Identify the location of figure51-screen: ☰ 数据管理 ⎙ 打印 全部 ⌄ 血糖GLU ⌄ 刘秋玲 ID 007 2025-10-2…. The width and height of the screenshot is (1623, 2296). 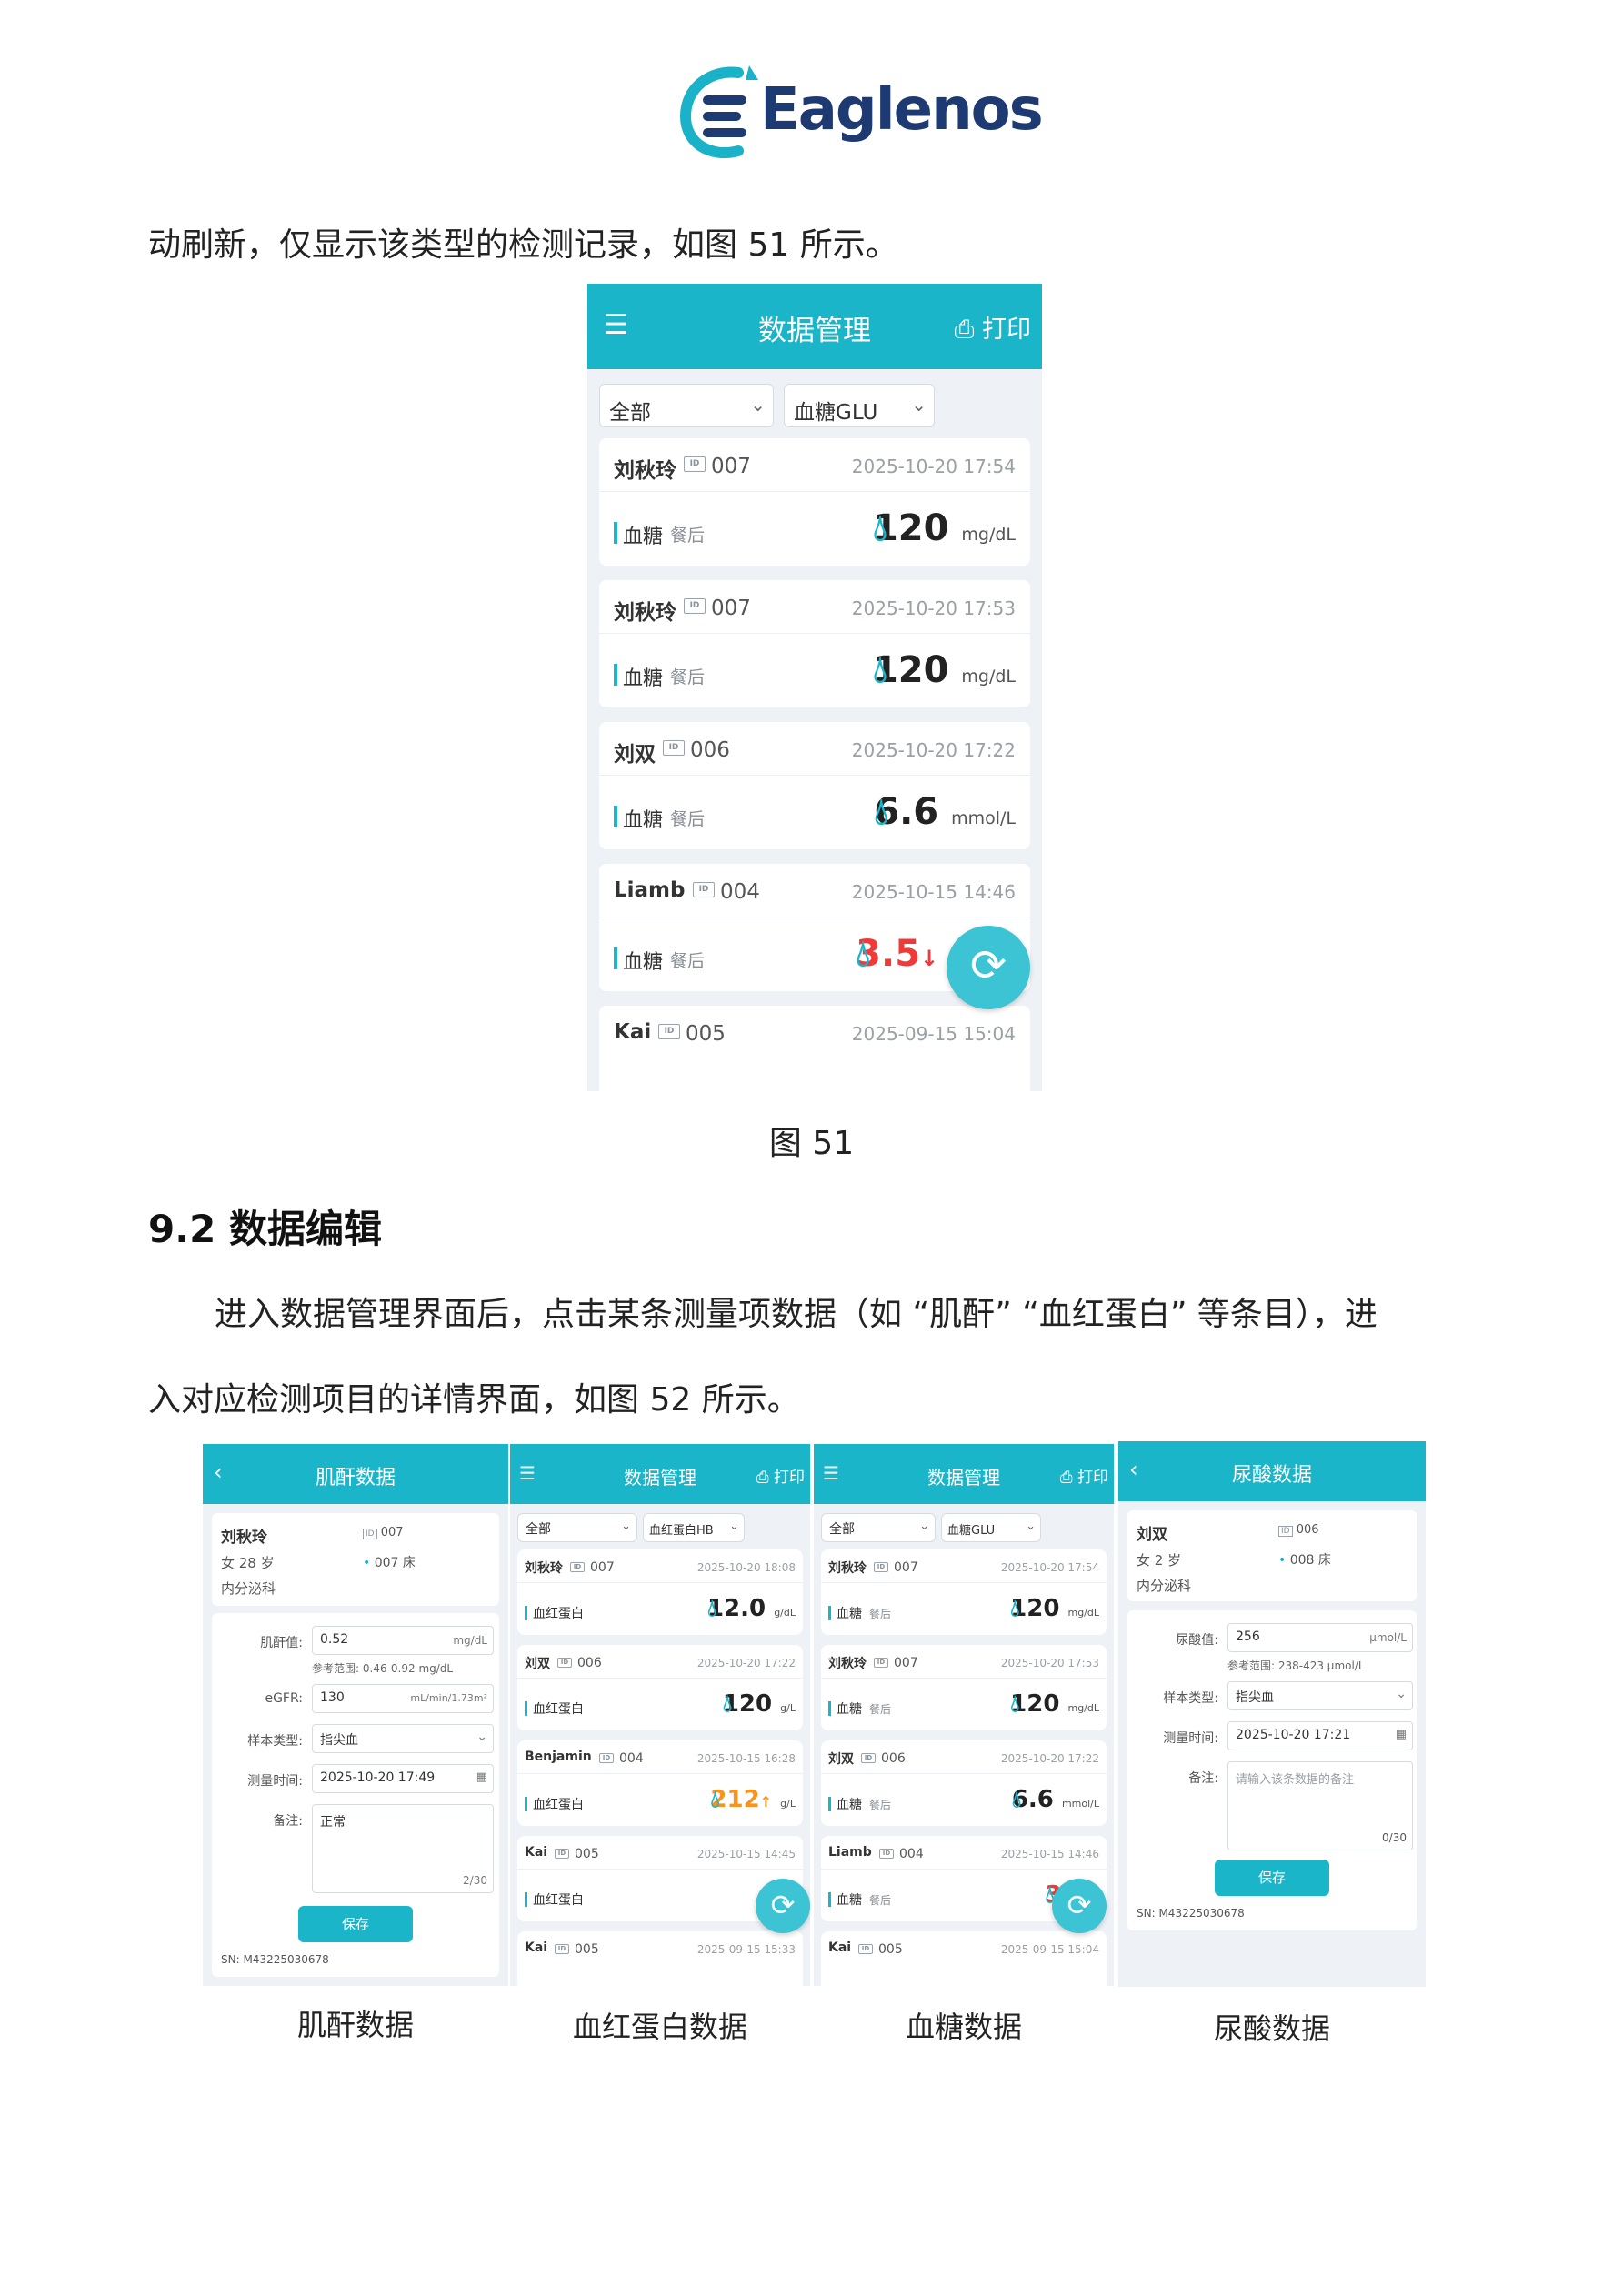
(814, 688).